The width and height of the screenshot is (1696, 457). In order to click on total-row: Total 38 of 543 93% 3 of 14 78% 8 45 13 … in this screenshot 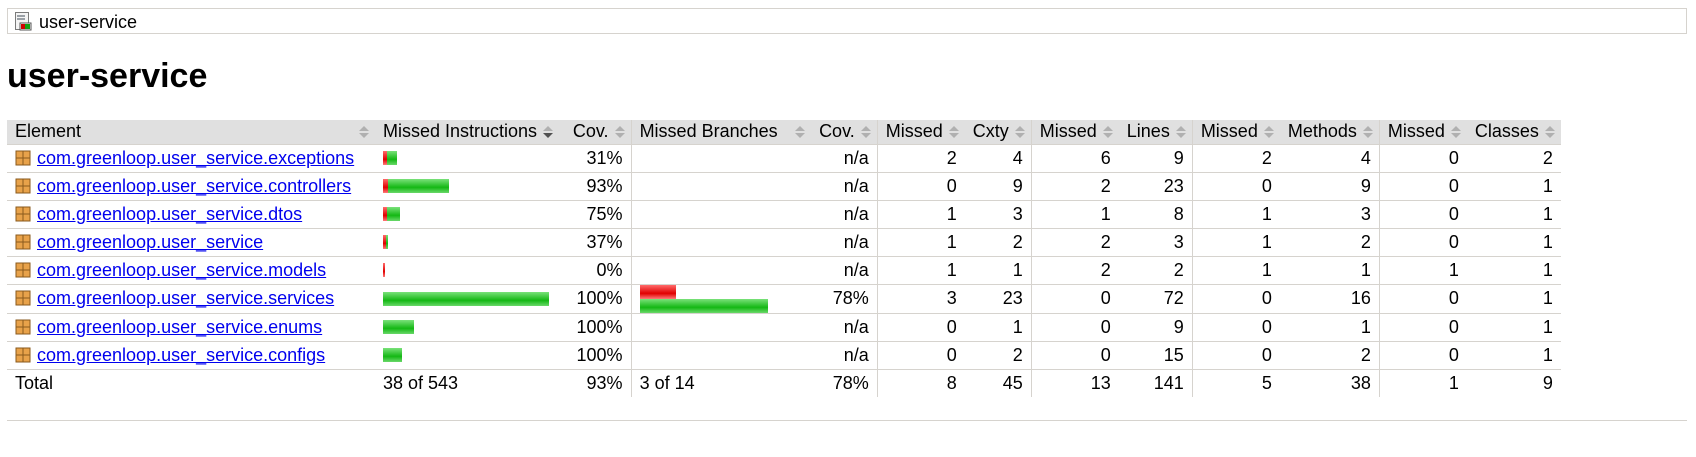, I will do `click(784, 382)`.